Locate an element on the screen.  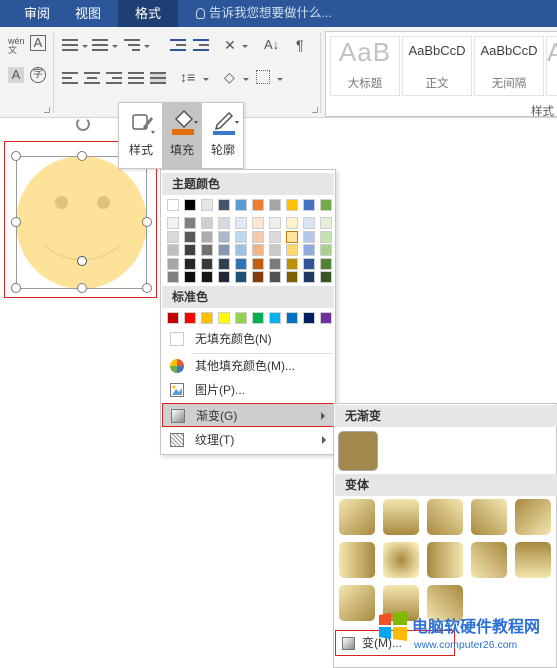
rotate-handle-icon is located at coordinates (83, 124).